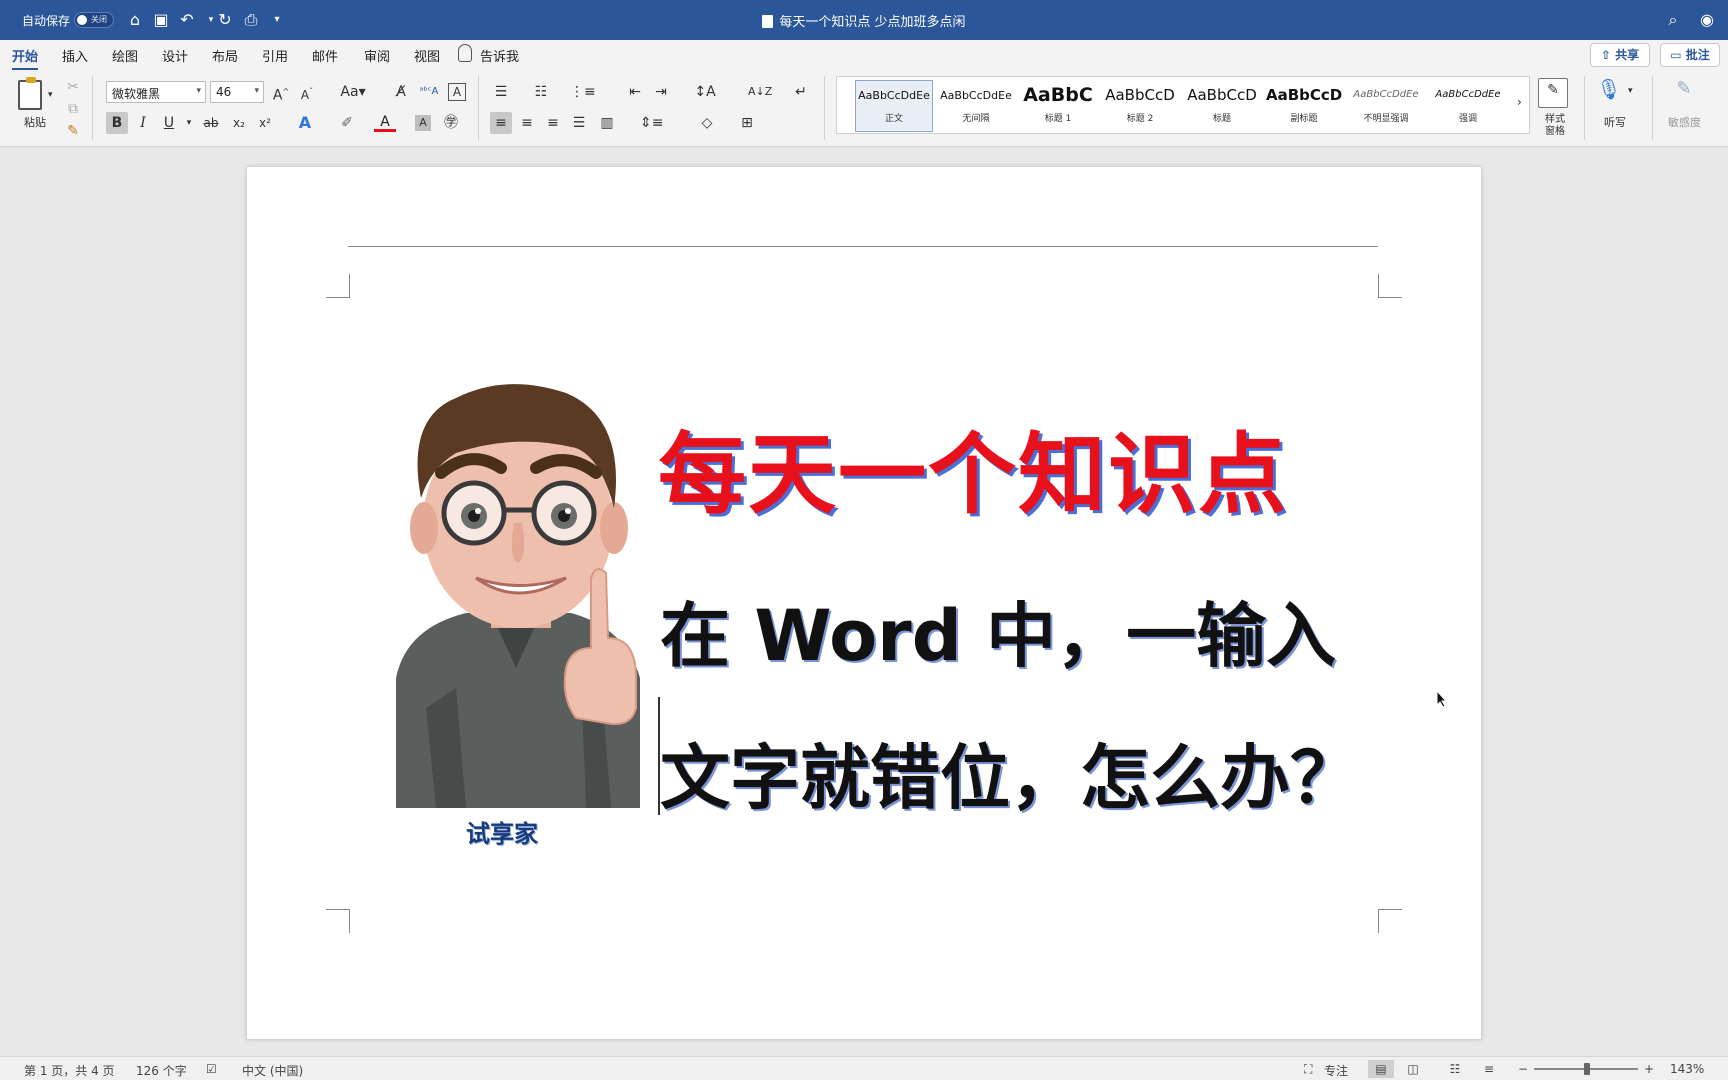  I want to click on header-rule, so click(863, 246).